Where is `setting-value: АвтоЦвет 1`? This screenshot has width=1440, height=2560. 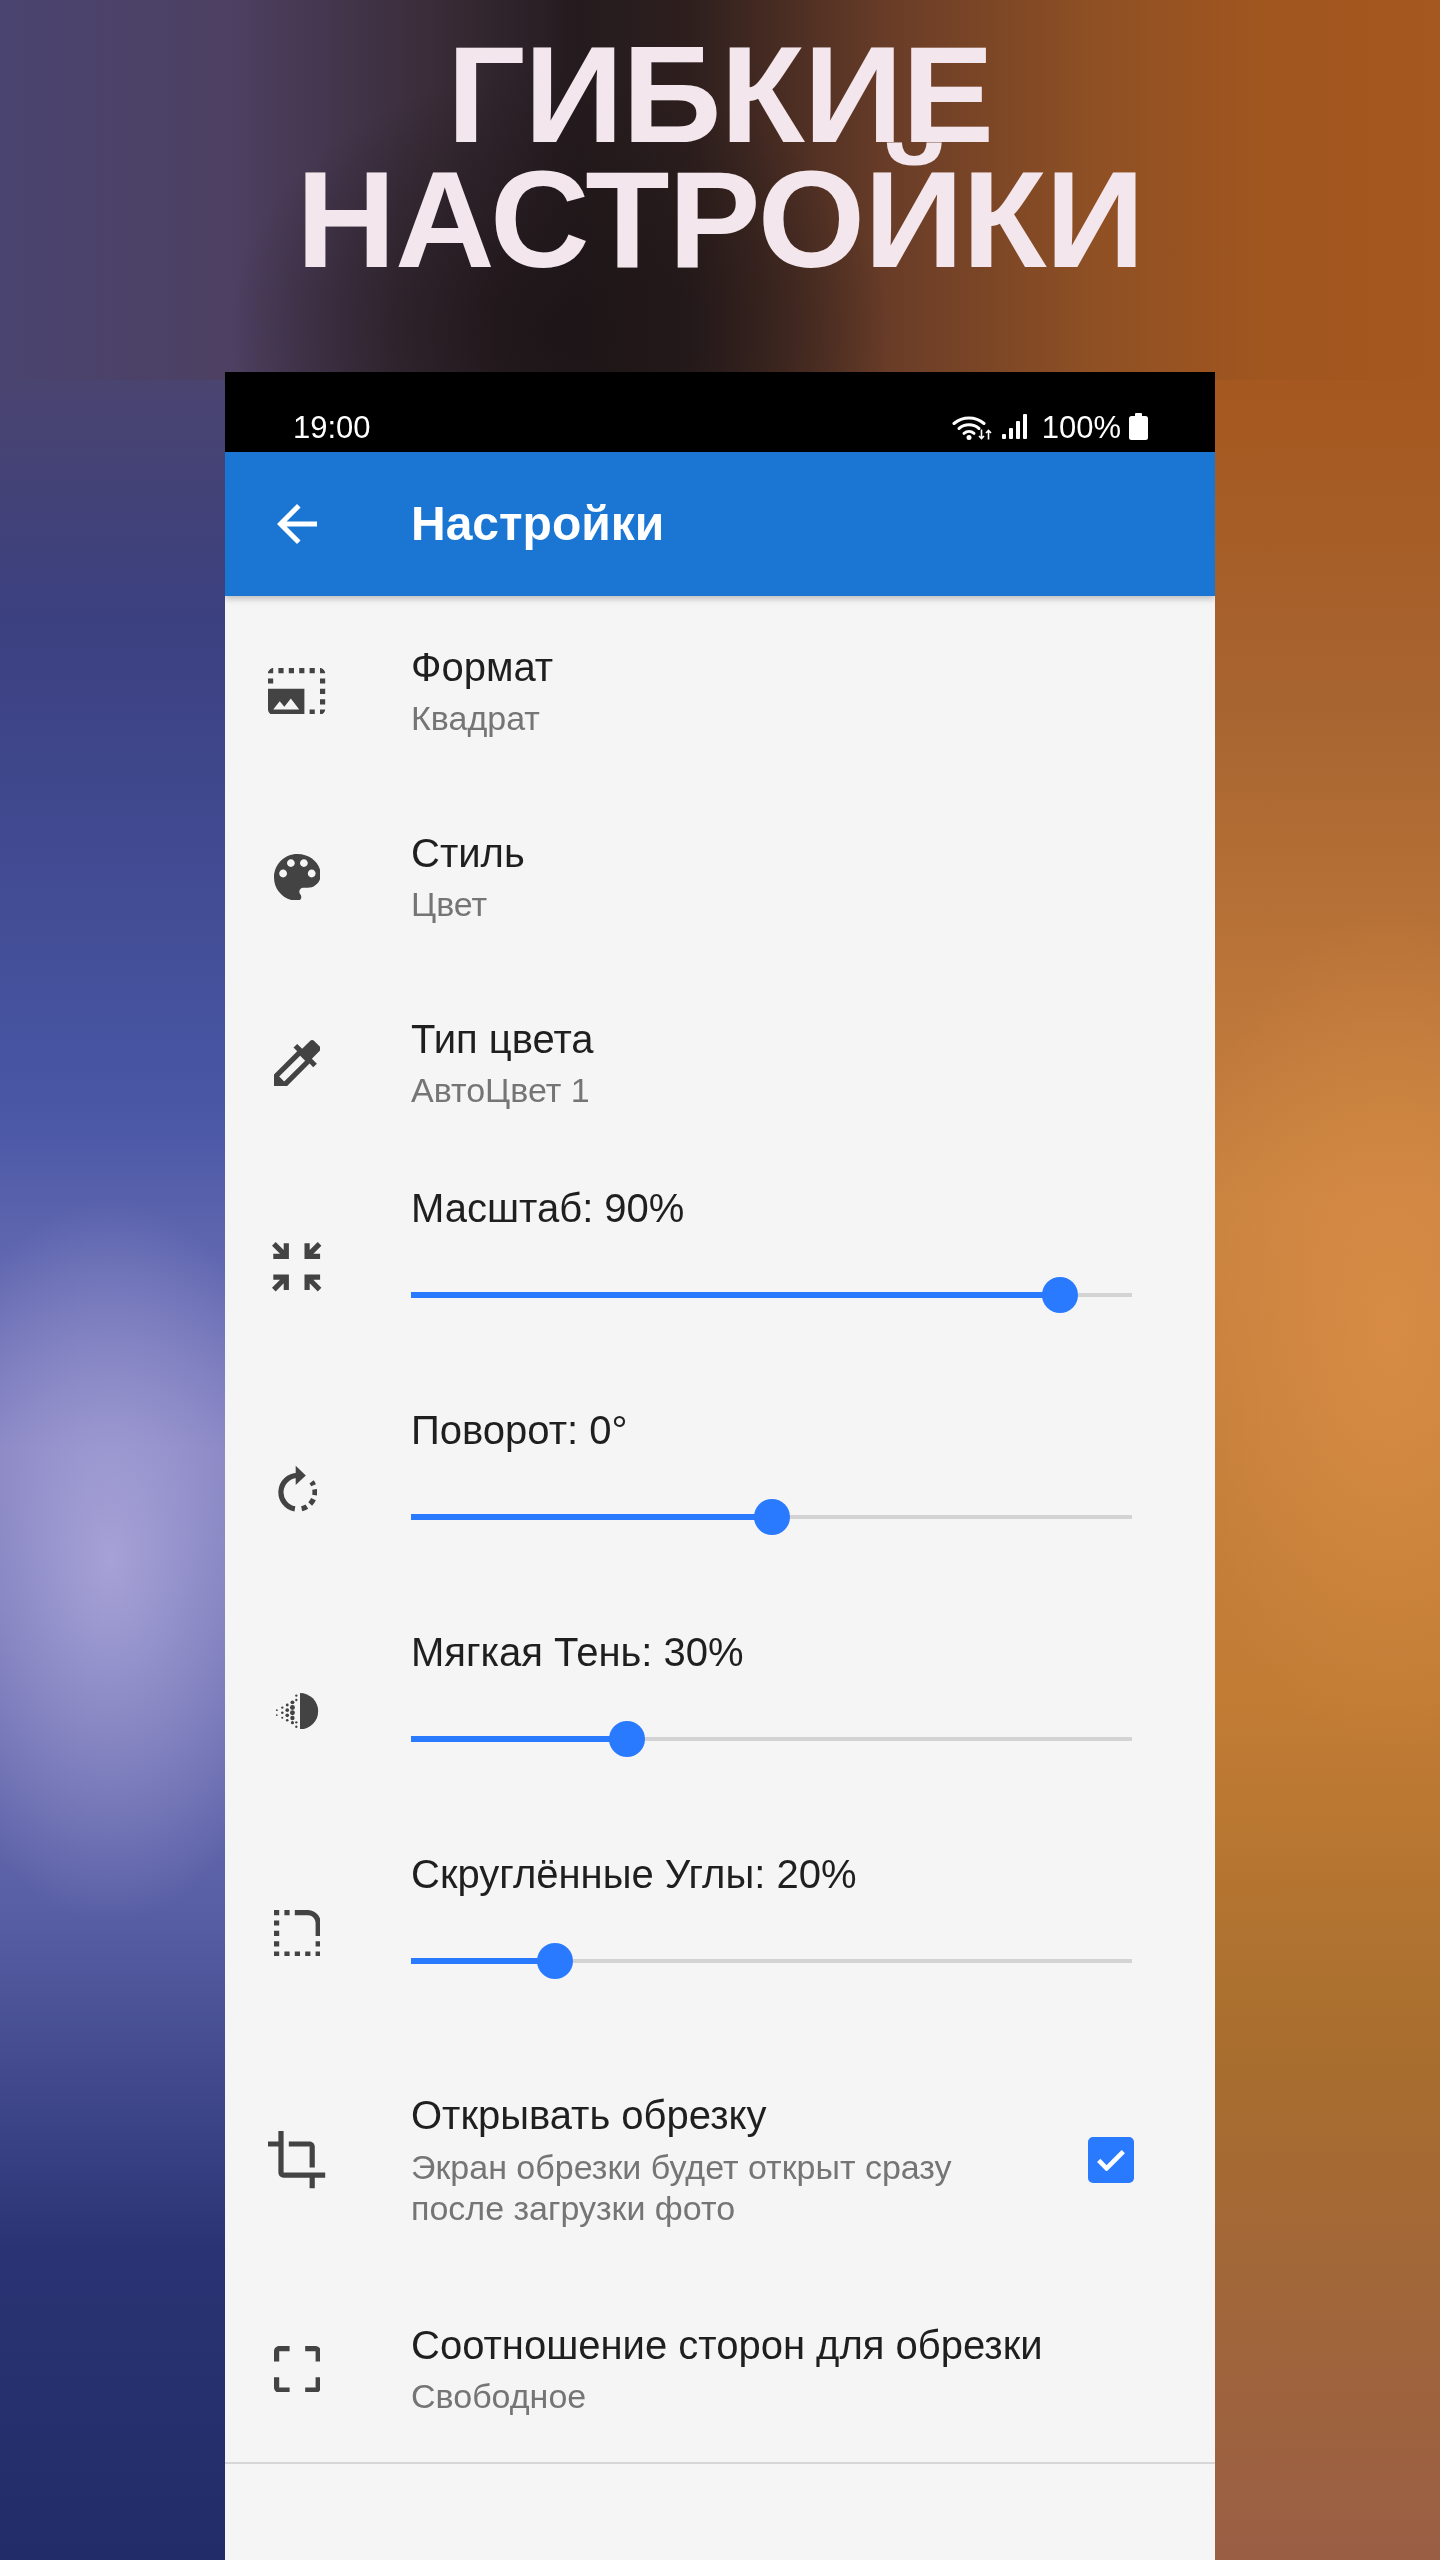 setting-value: АвтоЦвет 1 is located at coordinates (501, 1090).